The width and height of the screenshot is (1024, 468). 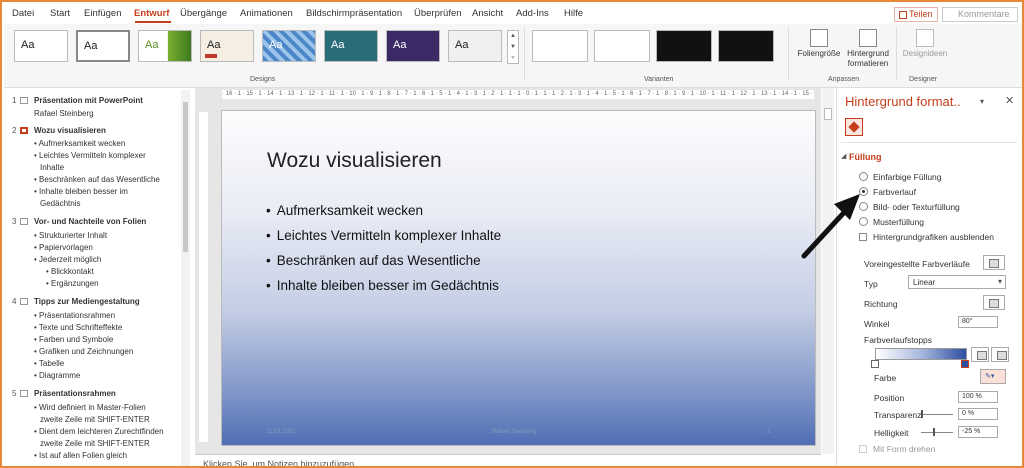 What do you see at coordinates (978, 397) in the screenshot?
I see `position-stepper: 100 %` at bounding box center [978, 397].